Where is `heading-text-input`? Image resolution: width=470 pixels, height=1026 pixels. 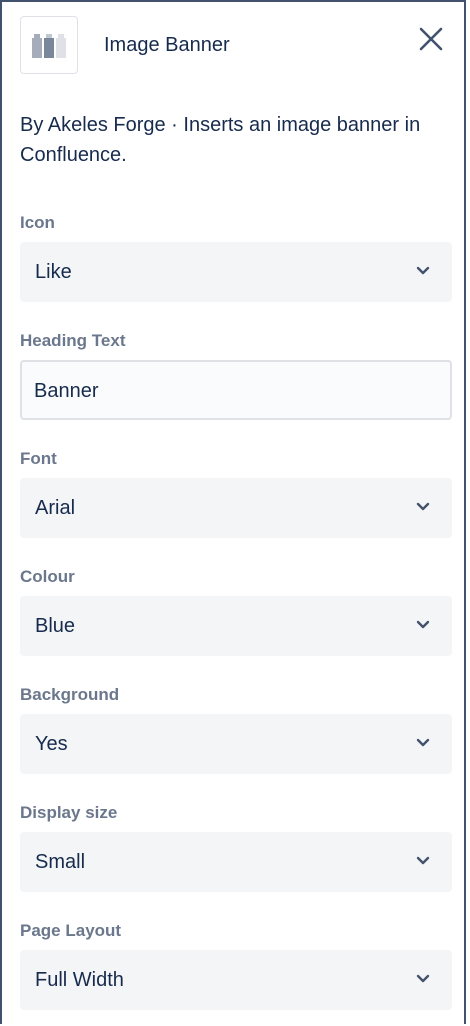
heading-text-input is located at coordinates (234, 391).